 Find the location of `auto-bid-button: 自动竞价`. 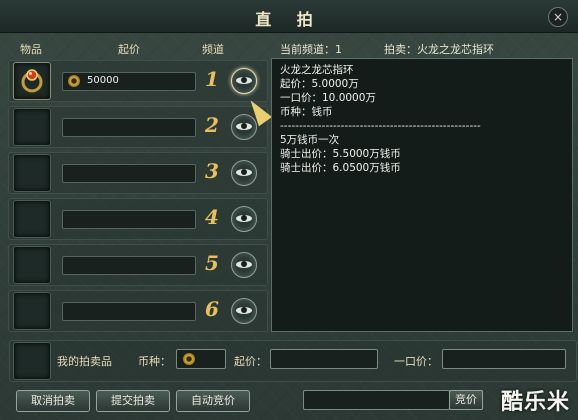

auto-bid-button: 自动竞价 is located at coordinates (213, 401).